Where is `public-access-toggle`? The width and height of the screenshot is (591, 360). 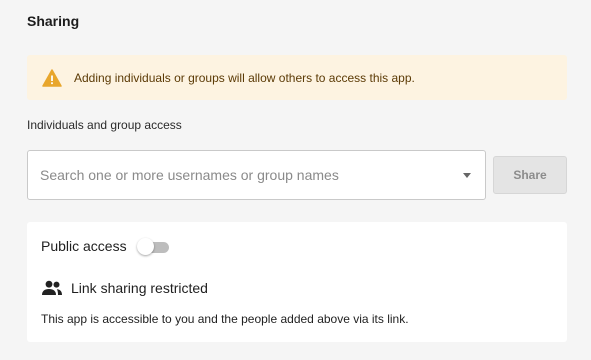 public-access-toggle is located at coordinates (152, 246).